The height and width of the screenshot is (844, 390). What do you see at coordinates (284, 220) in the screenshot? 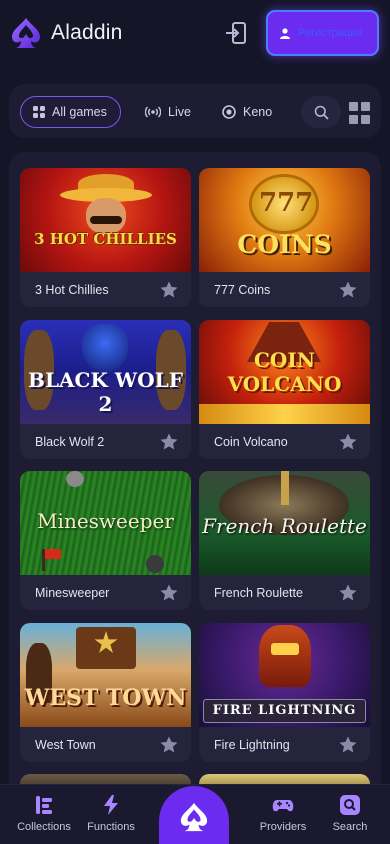
I see `game-thumbnail: 777 COINS` at bounding box center [284, 220].